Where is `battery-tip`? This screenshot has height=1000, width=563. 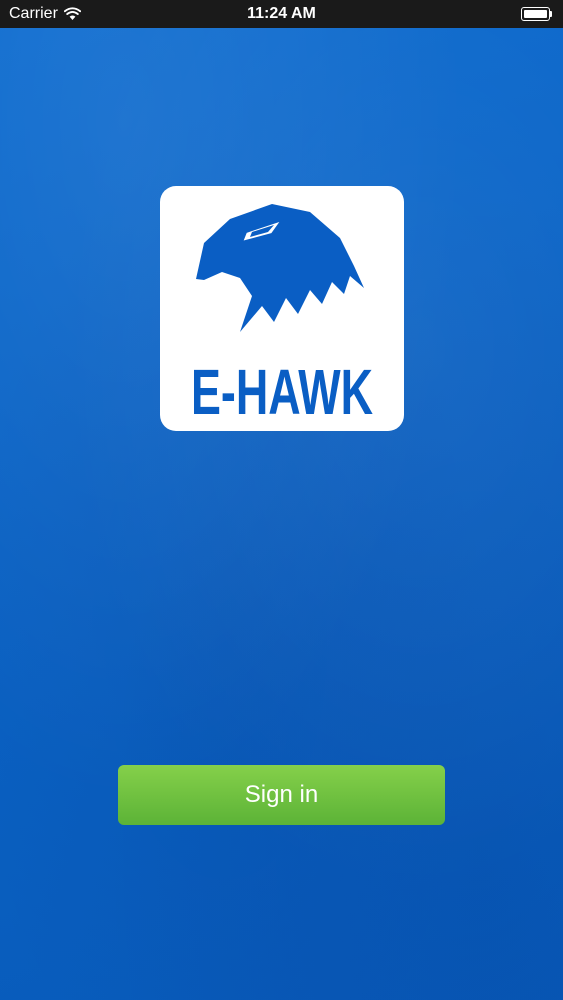 battery-tip is located at coordinates (551, 14).